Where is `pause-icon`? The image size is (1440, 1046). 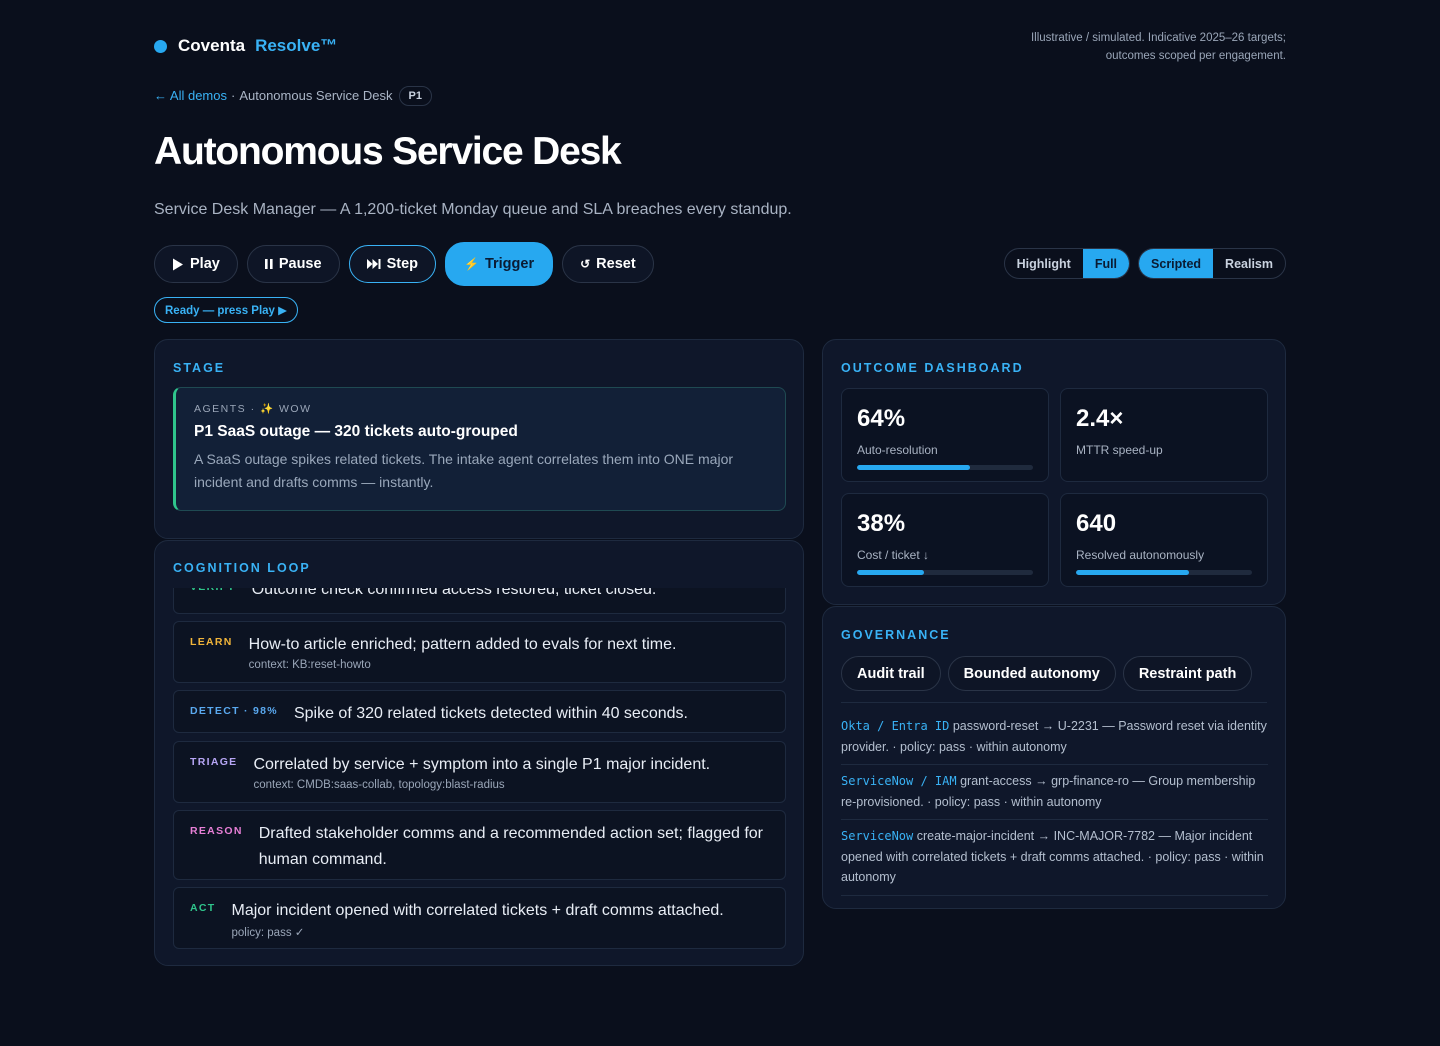
pause-icon is located at coordinates (268, 264).